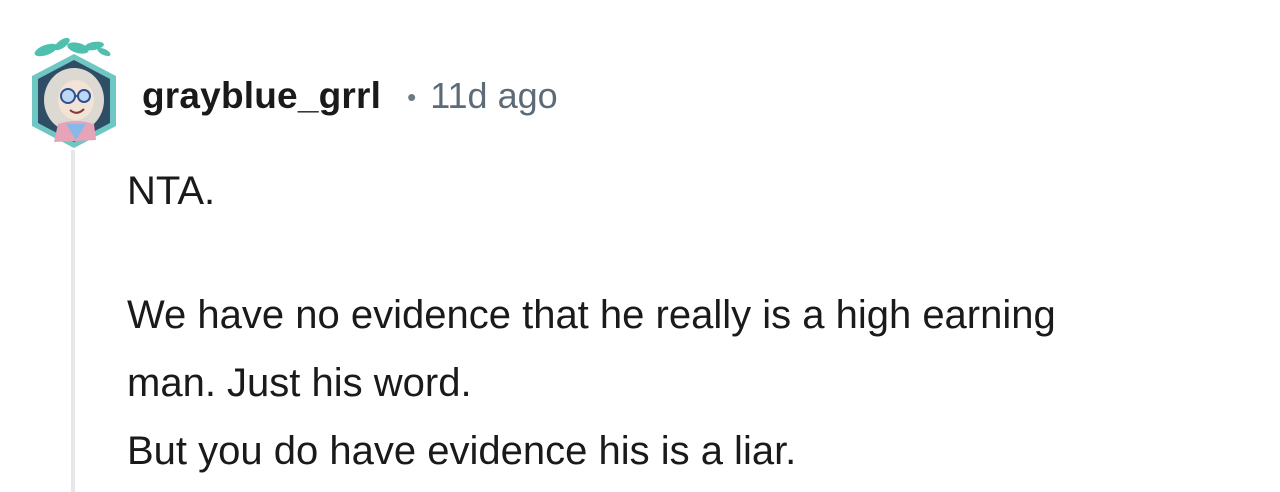  I want to click on username-link: grayblue_grrl, so click(261, 96).